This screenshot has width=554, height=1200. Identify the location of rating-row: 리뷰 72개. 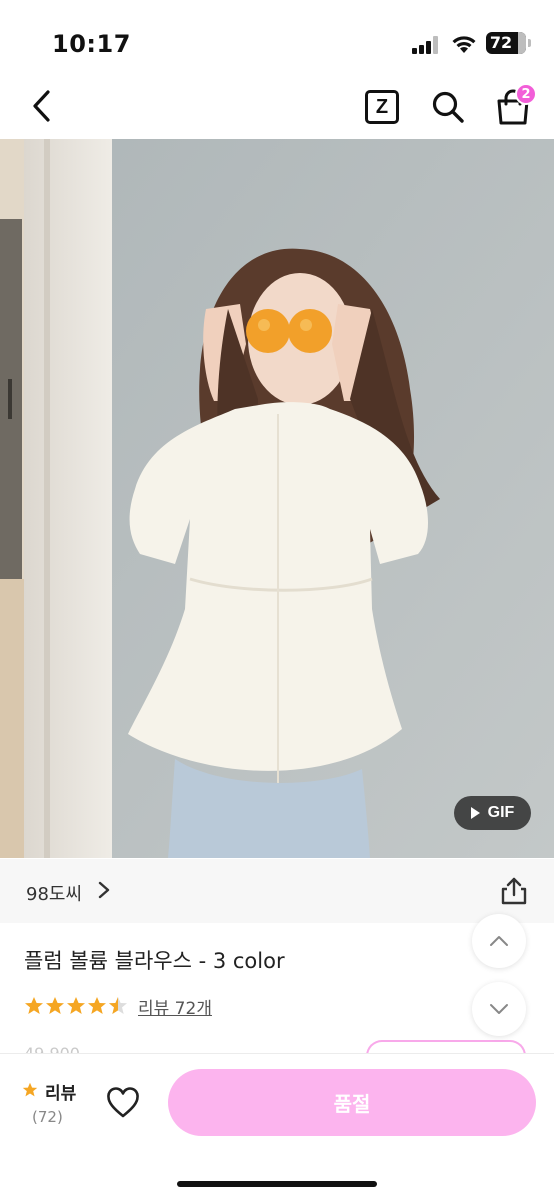
(118, 1006).